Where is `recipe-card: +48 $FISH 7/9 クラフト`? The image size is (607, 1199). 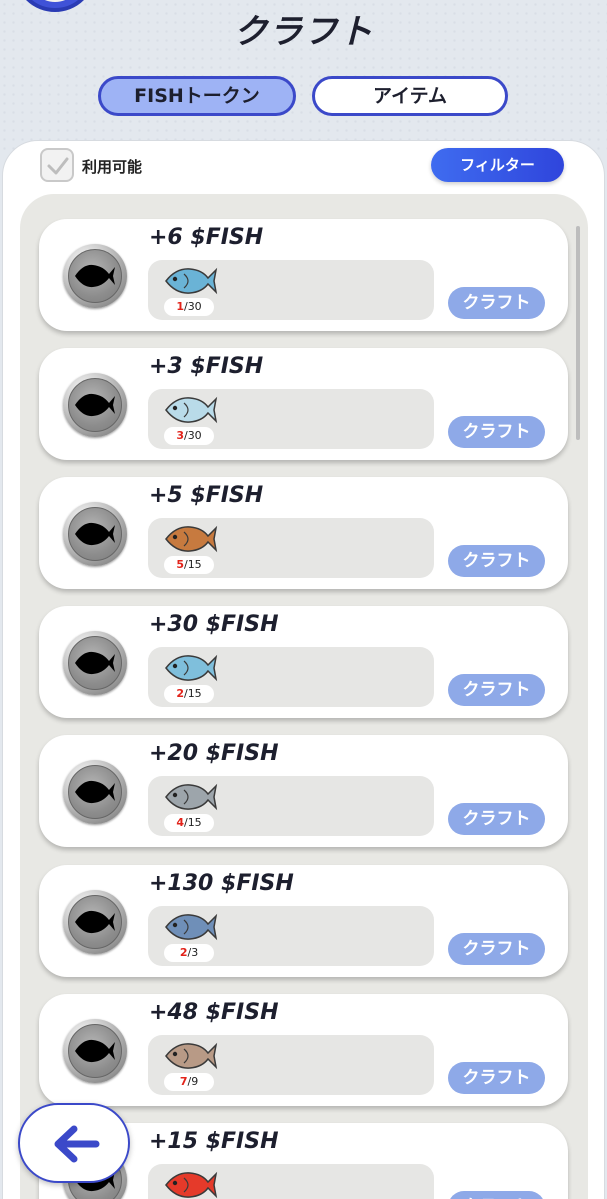
recipe-card: +48 $FISH 7/9 クラフト is located at coordinates (303, 1050).